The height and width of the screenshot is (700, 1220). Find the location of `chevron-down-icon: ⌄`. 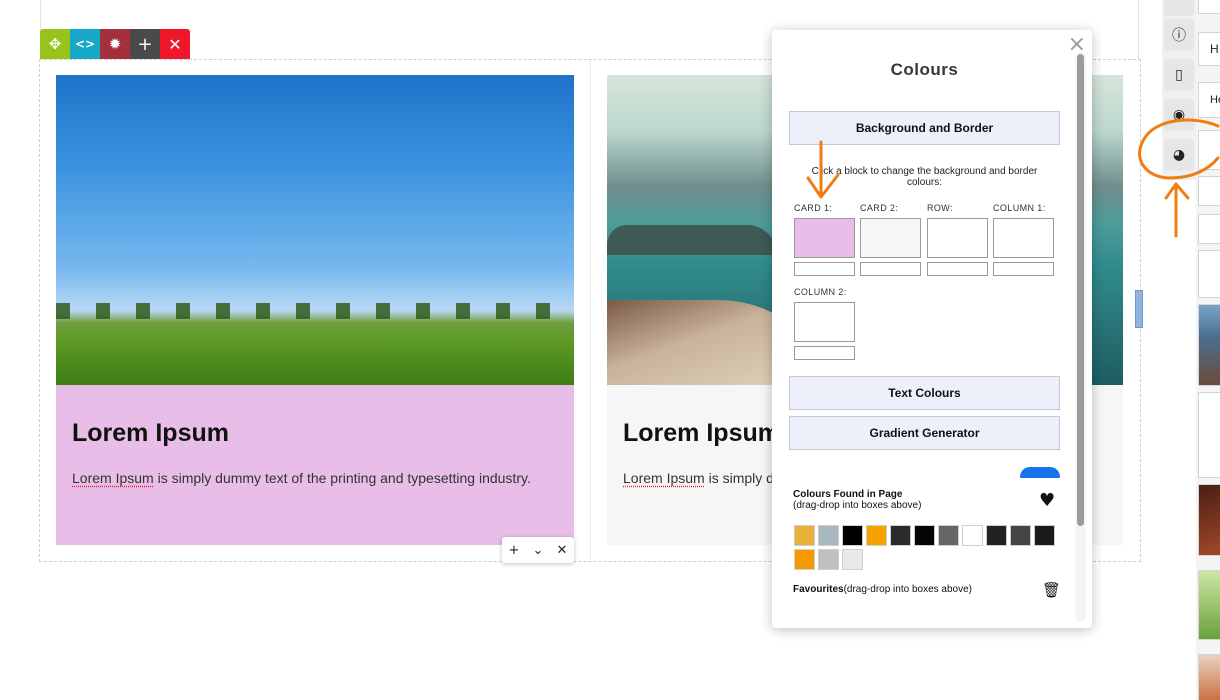

chevron-down-icon: ⌄ is located at coordinates (538, 550).